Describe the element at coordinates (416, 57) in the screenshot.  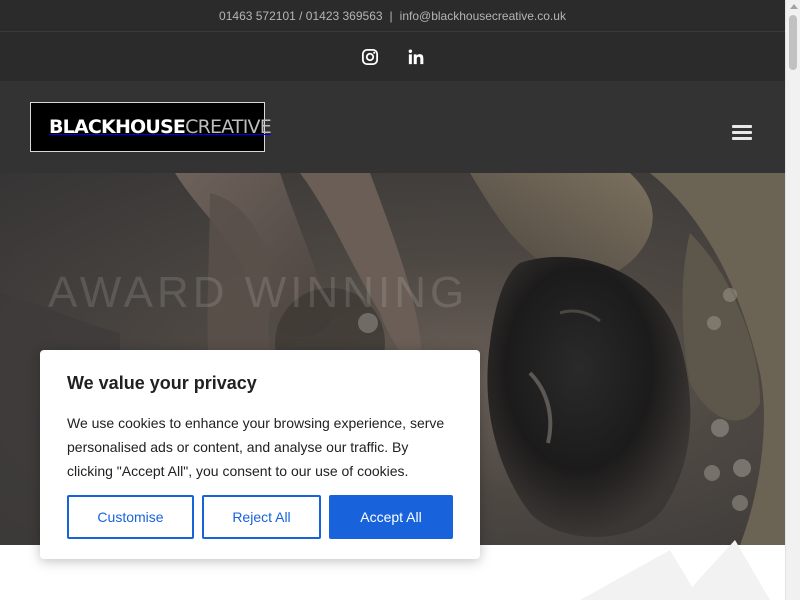
I see `linkedin-icon` at that location.